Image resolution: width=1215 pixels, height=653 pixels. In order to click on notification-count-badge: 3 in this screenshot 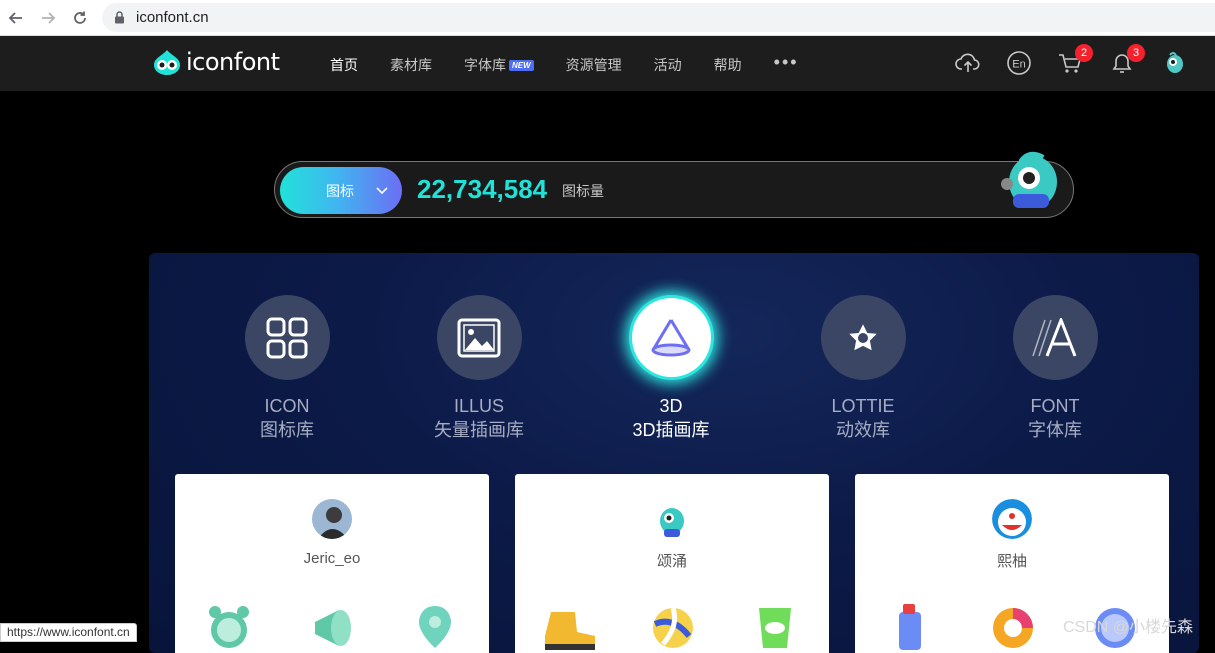, I will do `click(1136, 53)`.